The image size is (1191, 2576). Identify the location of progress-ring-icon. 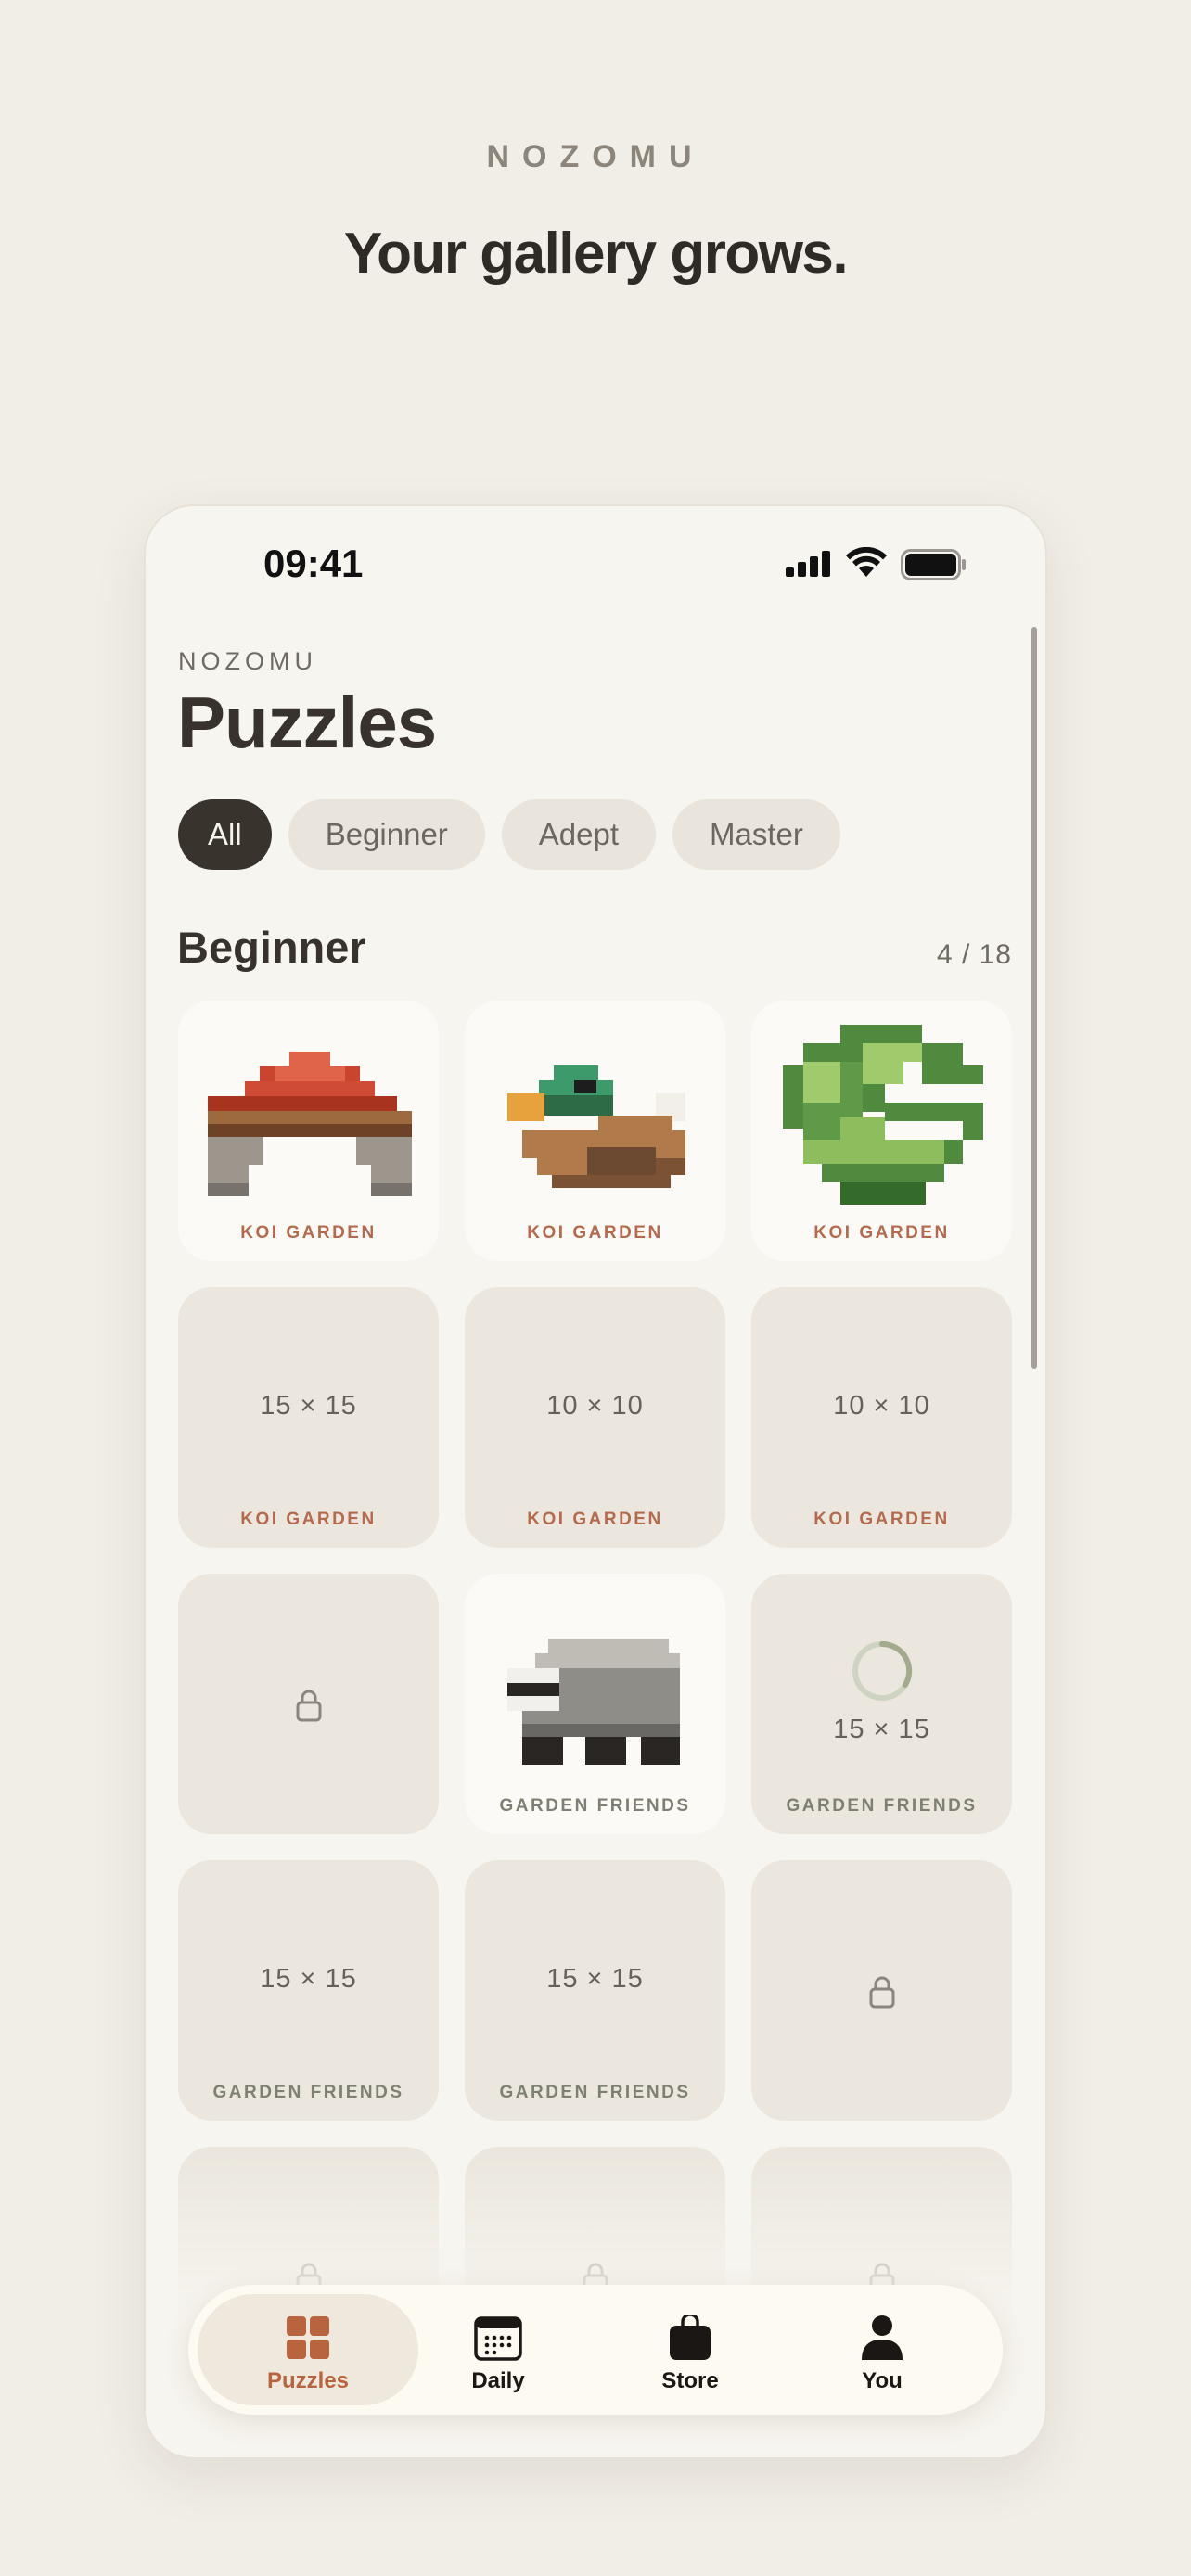
(882, 1671).